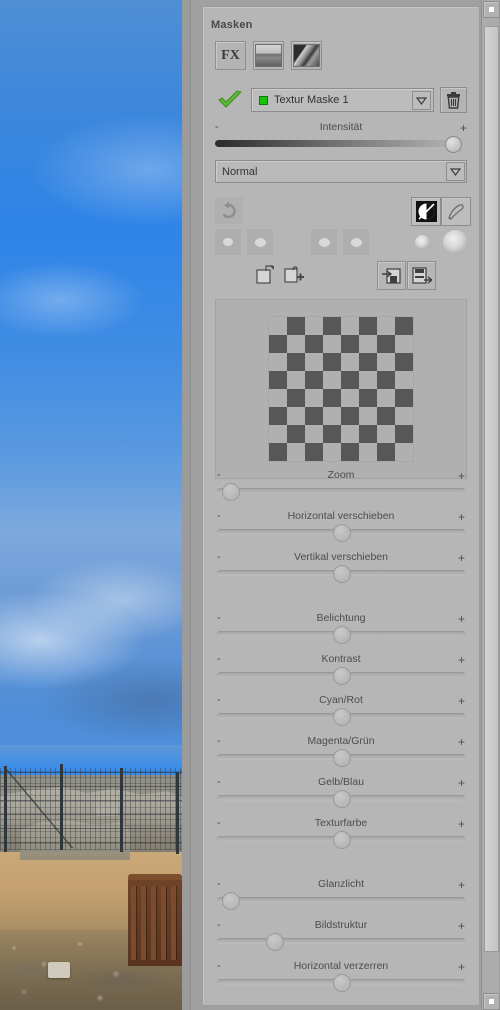  Describe the element at coordinates (263, 100) in the screenshot. I see `status-badge` at that location.